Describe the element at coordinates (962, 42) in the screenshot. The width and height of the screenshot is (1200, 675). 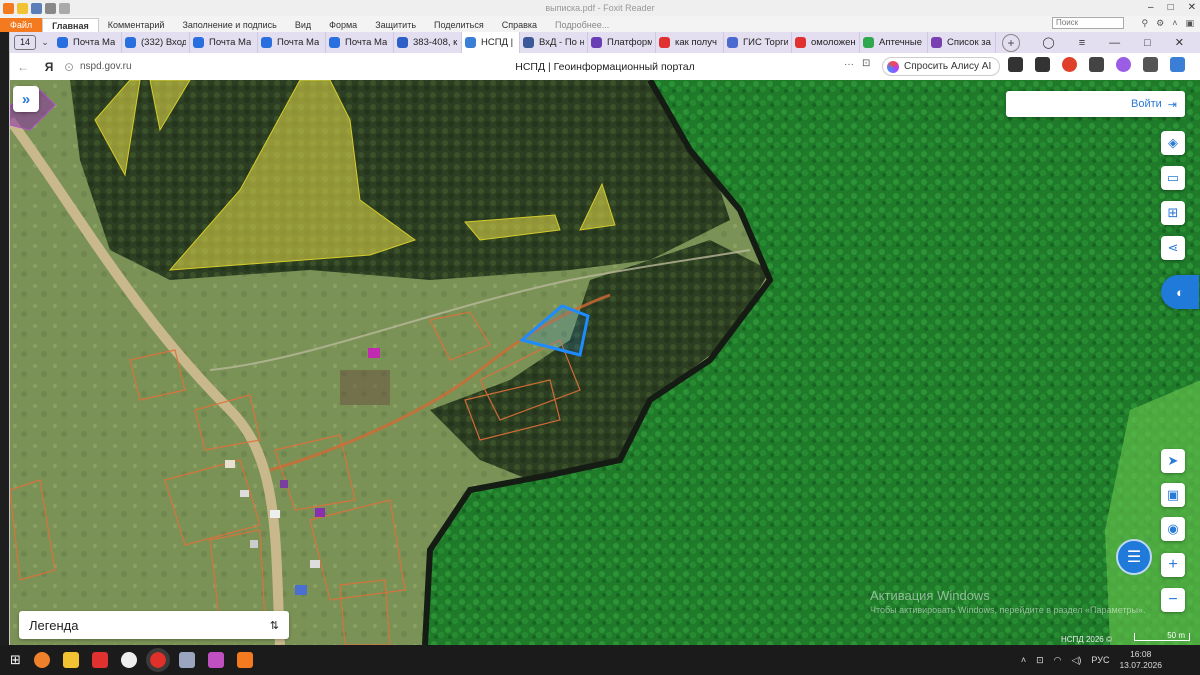
I see `browser-tab: Список за` at that location.